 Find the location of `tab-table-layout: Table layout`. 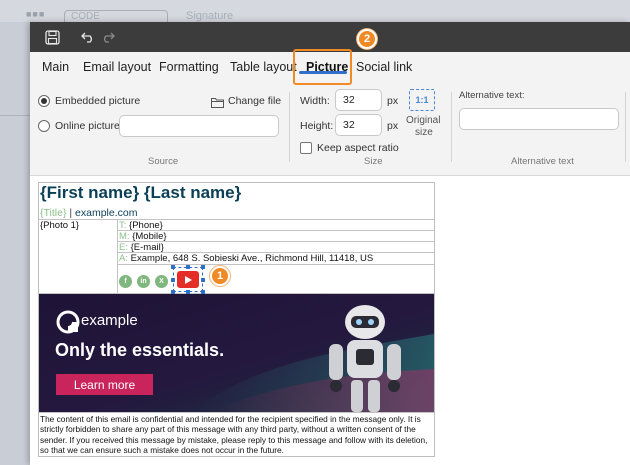

tab-table-layout: Table layout is located at coordinates (263, 67).